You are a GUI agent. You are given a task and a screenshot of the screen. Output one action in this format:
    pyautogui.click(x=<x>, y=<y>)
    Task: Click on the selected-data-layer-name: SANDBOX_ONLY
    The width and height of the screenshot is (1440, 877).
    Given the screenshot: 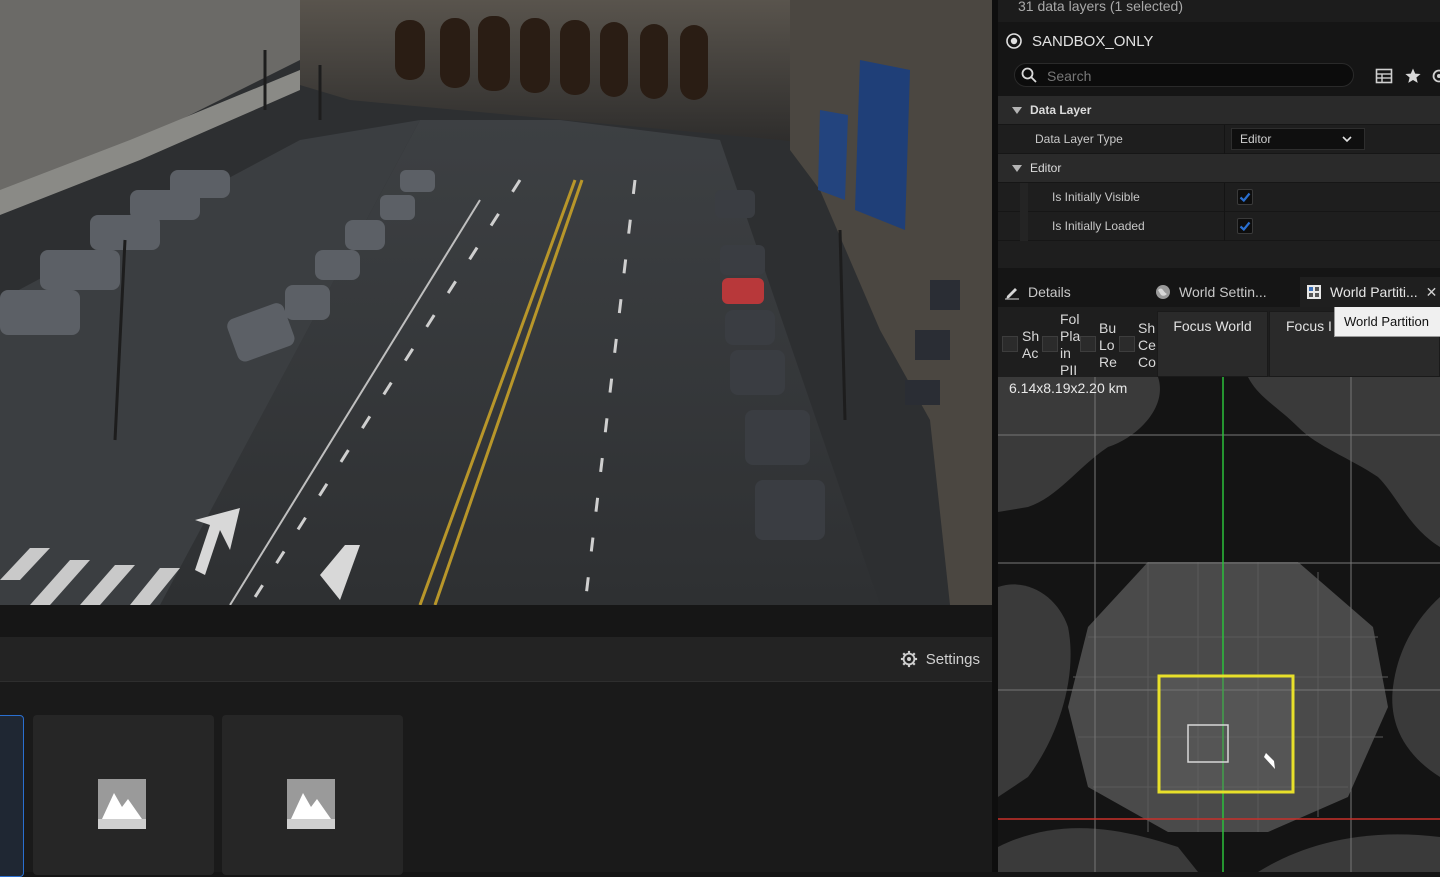 What is the action you would take?
    pyautogui.click(x=1092, y=41)
    